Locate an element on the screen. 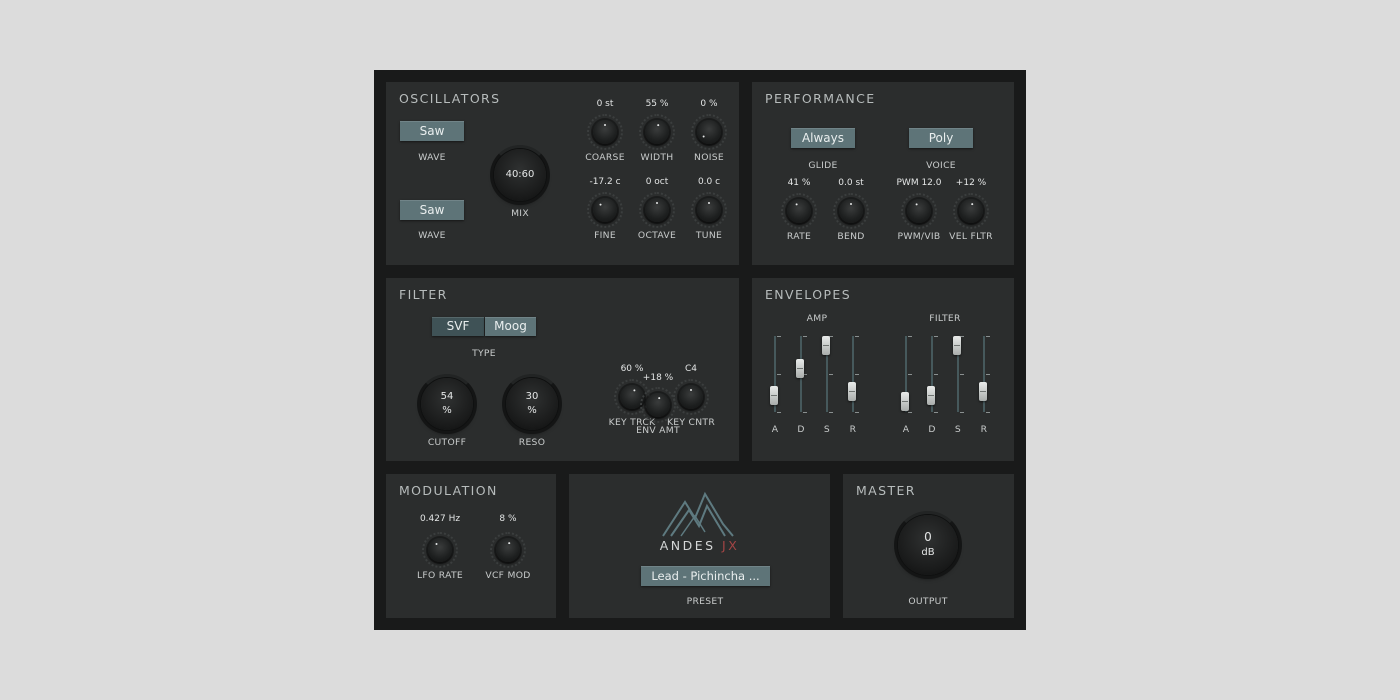 This screenshot has width=1400, height=700. filter-r-slider is located at coordinates (984, 374).